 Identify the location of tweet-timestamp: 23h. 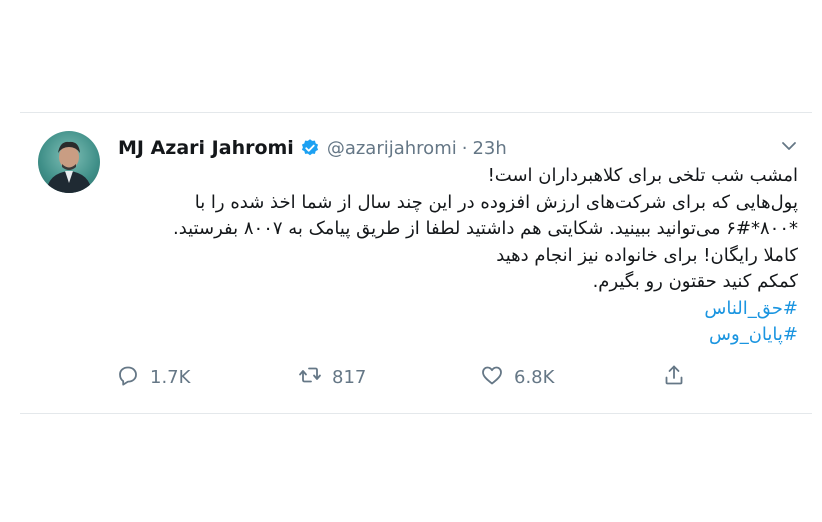
(489, 148).